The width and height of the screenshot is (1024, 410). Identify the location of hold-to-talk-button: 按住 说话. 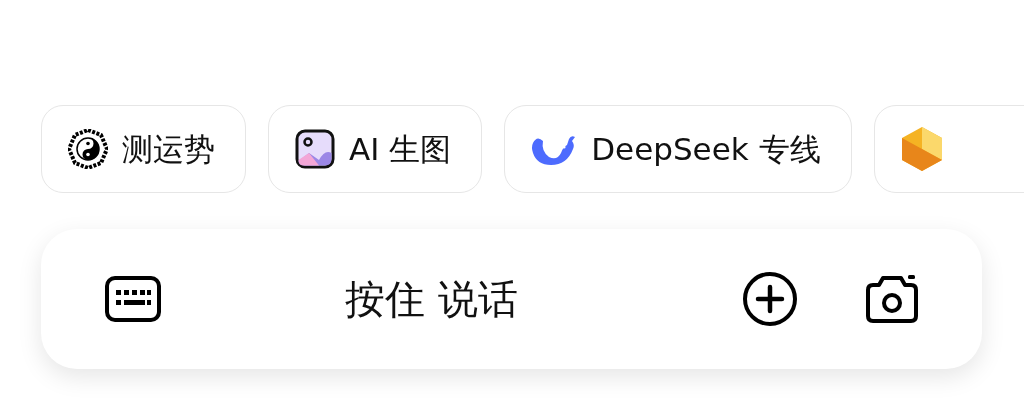
(411, 299).